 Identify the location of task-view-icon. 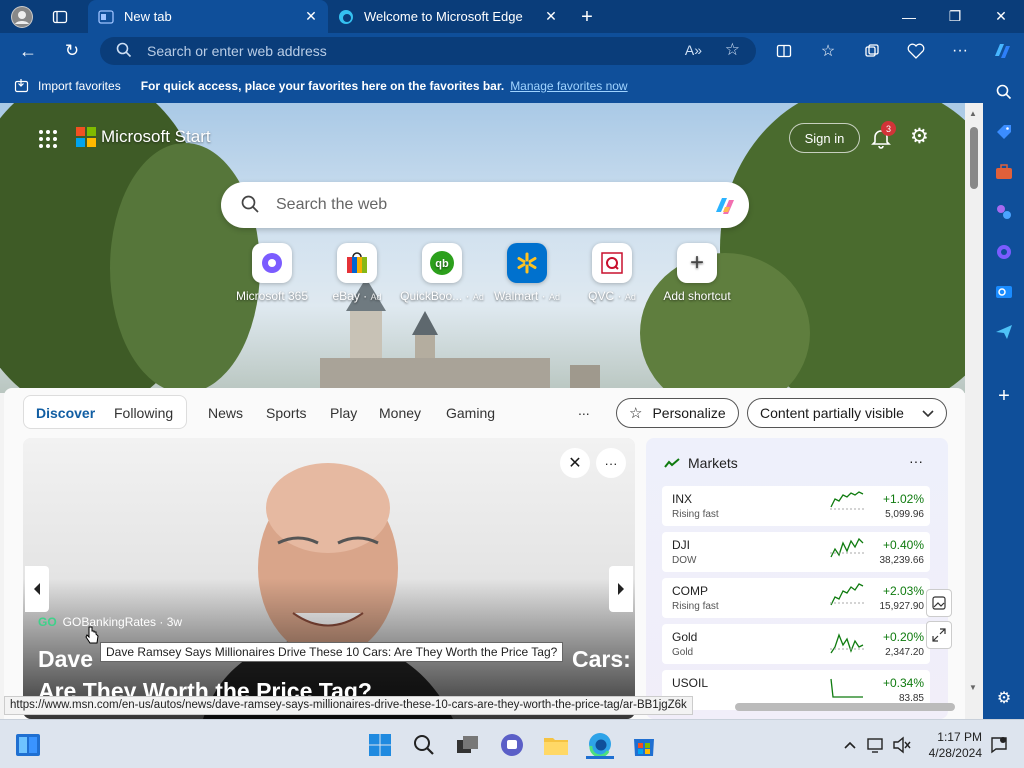
(468, 745).